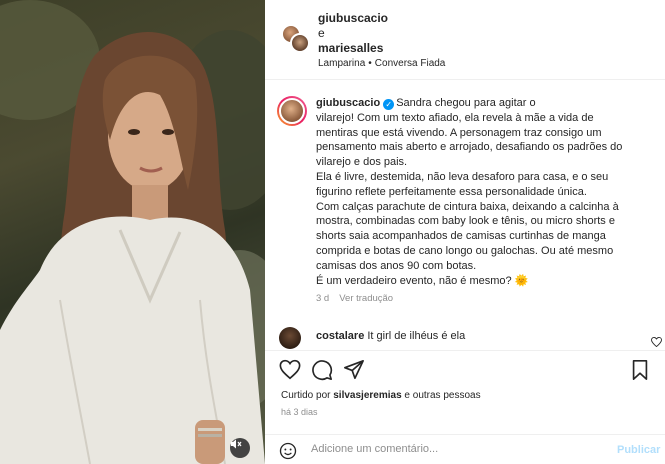 The height and width of the screenshot is (464, 665). I want to click on likes-suffix: e outras pessoas, so click(442, 395).